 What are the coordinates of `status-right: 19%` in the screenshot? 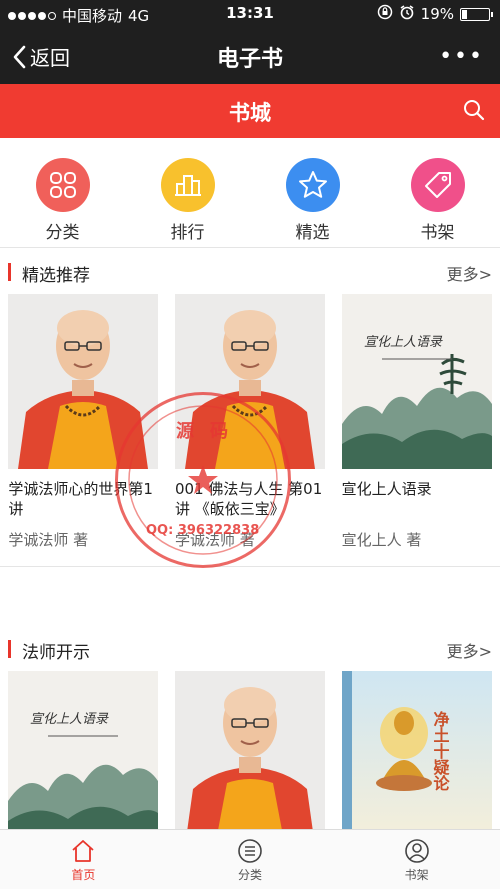 It's located at (435, 14).